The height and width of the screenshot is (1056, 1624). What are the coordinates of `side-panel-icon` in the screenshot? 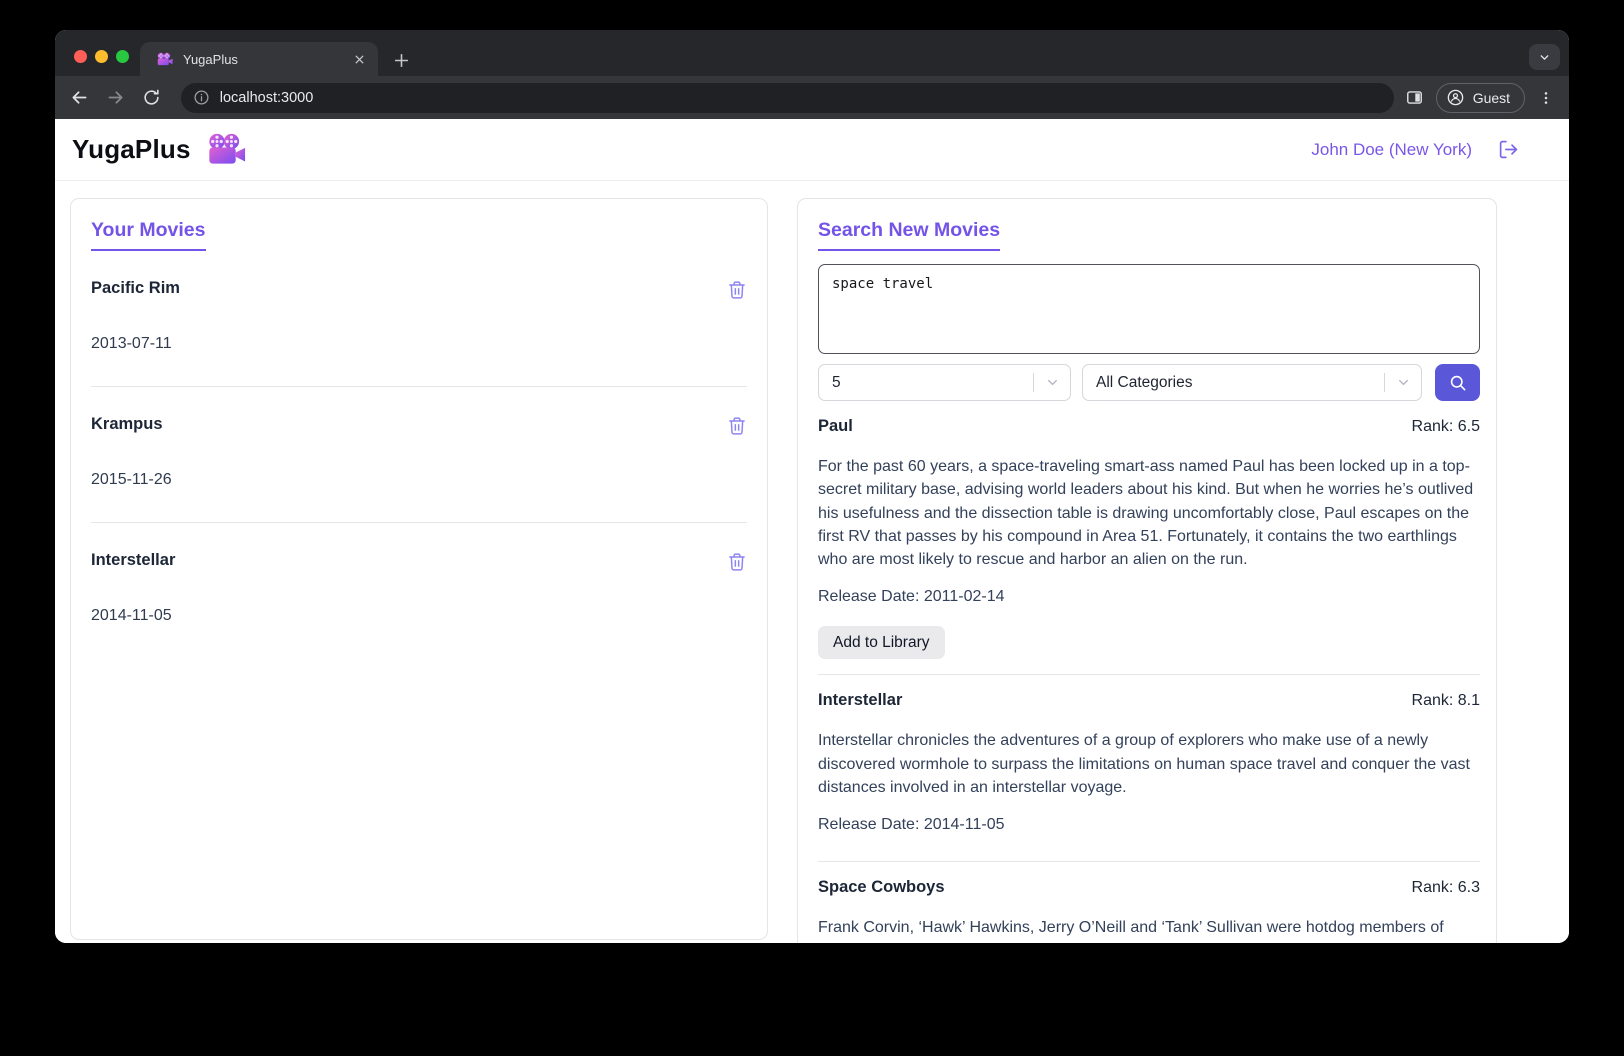 It's located at (1415, 98).